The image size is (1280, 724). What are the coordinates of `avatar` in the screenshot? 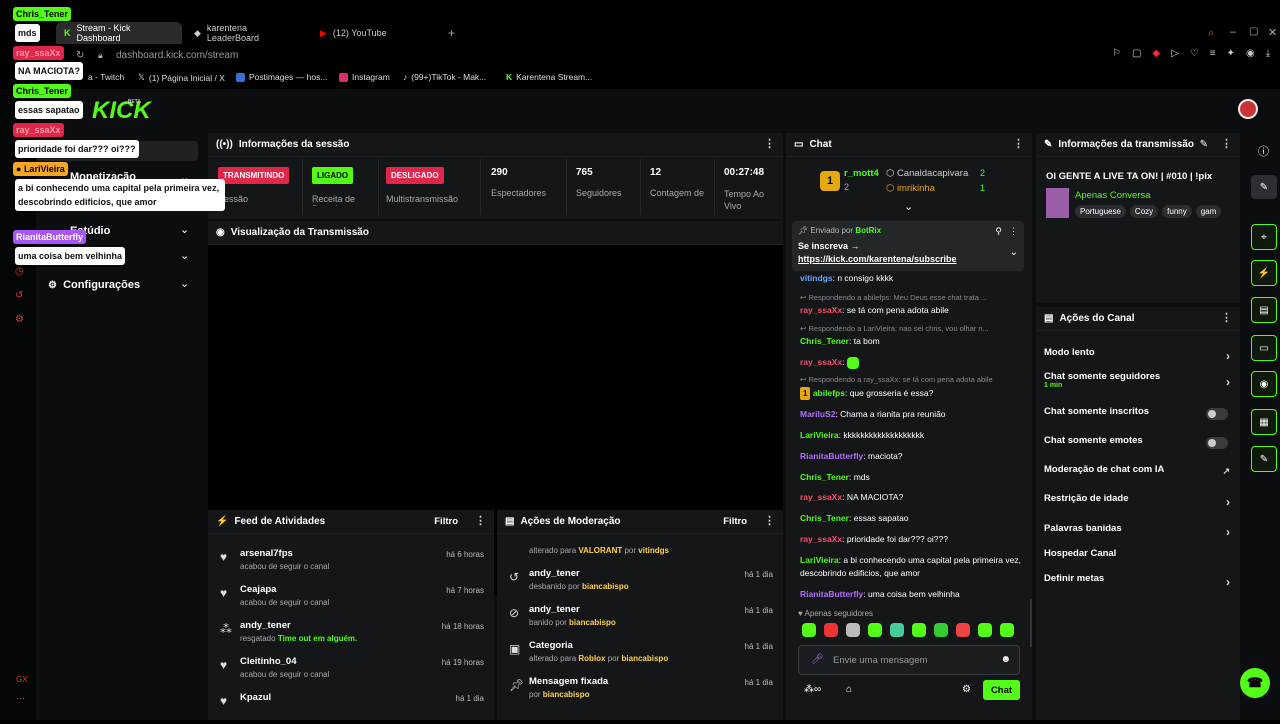 It's located at (1248, 109).